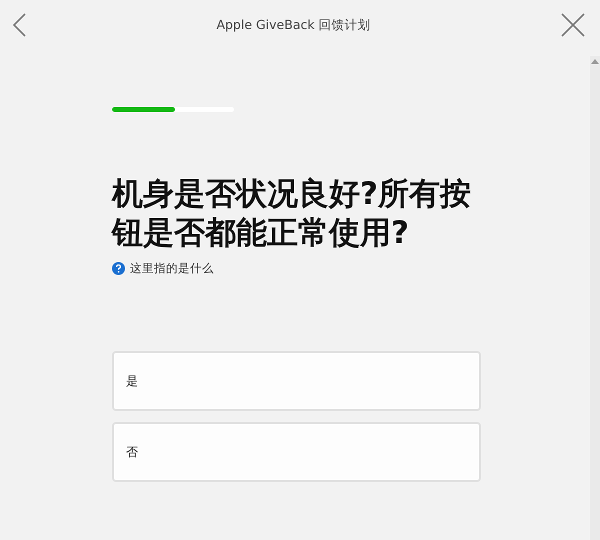 The height and width of the screenshot is (540, 600). I want to click on answer-option: 是, so click(296, 381).